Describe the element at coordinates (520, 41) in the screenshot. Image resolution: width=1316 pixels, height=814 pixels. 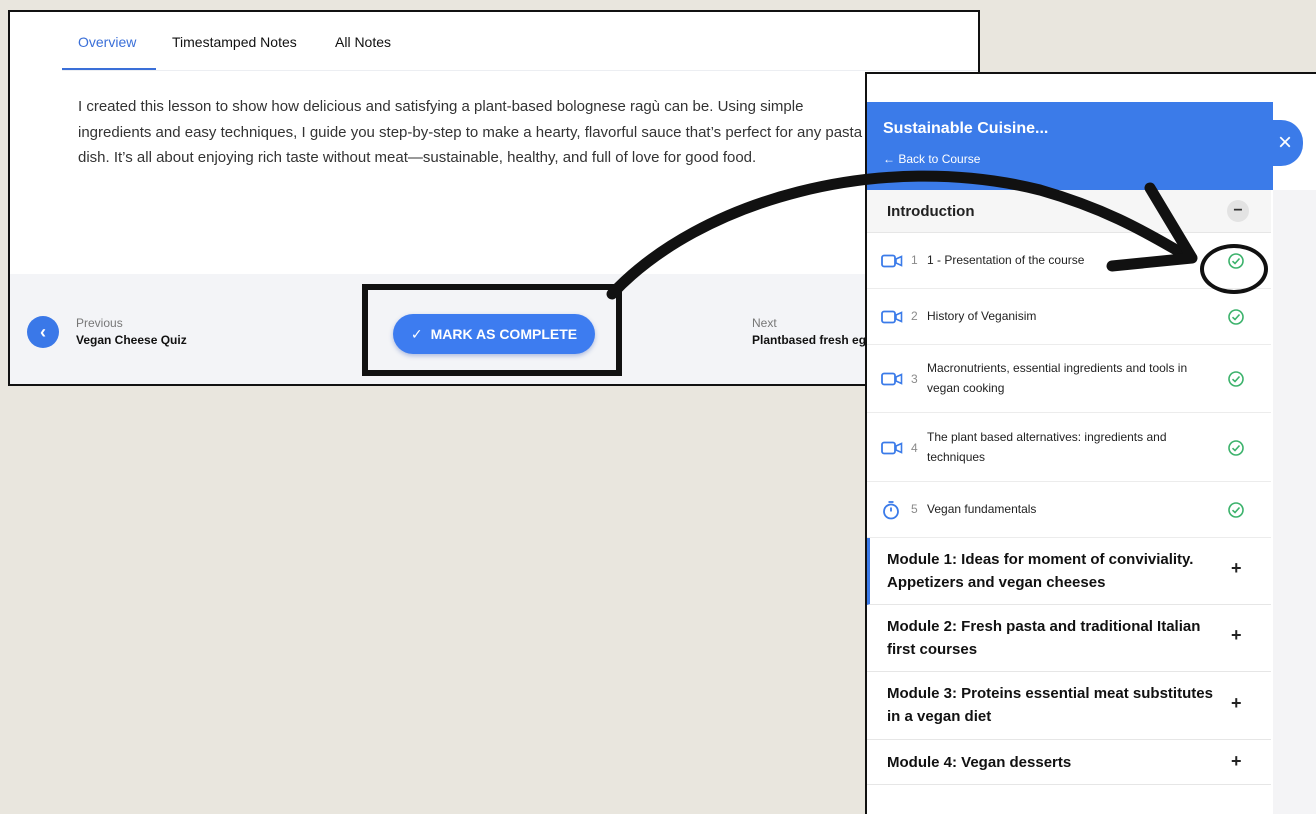
I see `lesson-tabs: Overview Timestamped Notes All Notes` at that location.